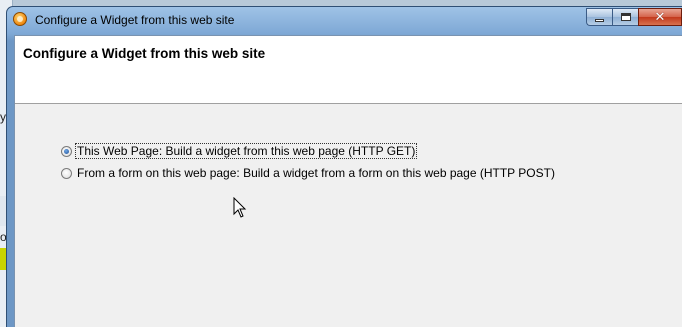  Describe the element at coordinates (344, 20) in the screenshot. I see `title-bar: Configure a Widget from this web site ✕` at that location.